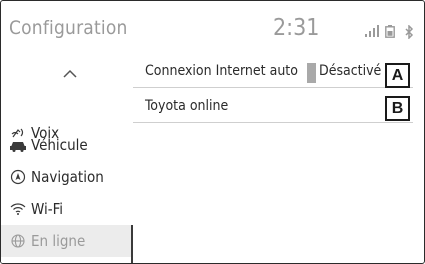 The image size is (425, 264). I want to click on sidebar-item-label: Navigation, so click(67, 177).